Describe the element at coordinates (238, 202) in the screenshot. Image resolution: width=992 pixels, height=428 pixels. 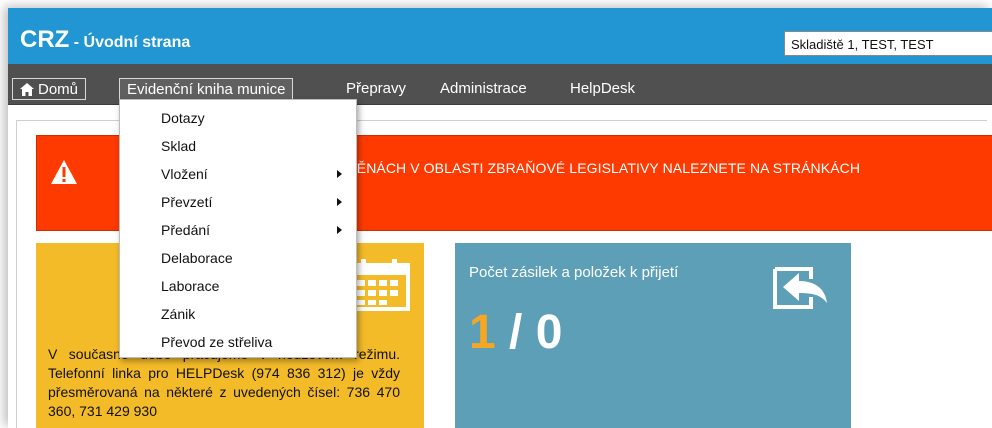
I see `menu-item-prevzeti: Převzetí` at that location.